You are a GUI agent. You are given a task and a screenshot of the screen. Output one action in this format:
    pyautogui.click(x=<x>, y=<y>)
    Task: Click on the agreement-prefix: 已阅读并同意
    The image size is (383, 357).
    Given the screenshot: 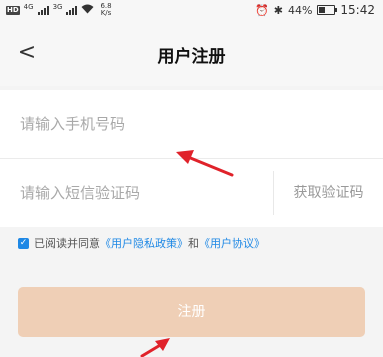 What is the action you would take?
    pyautogui.click(x=67, y=243)
    